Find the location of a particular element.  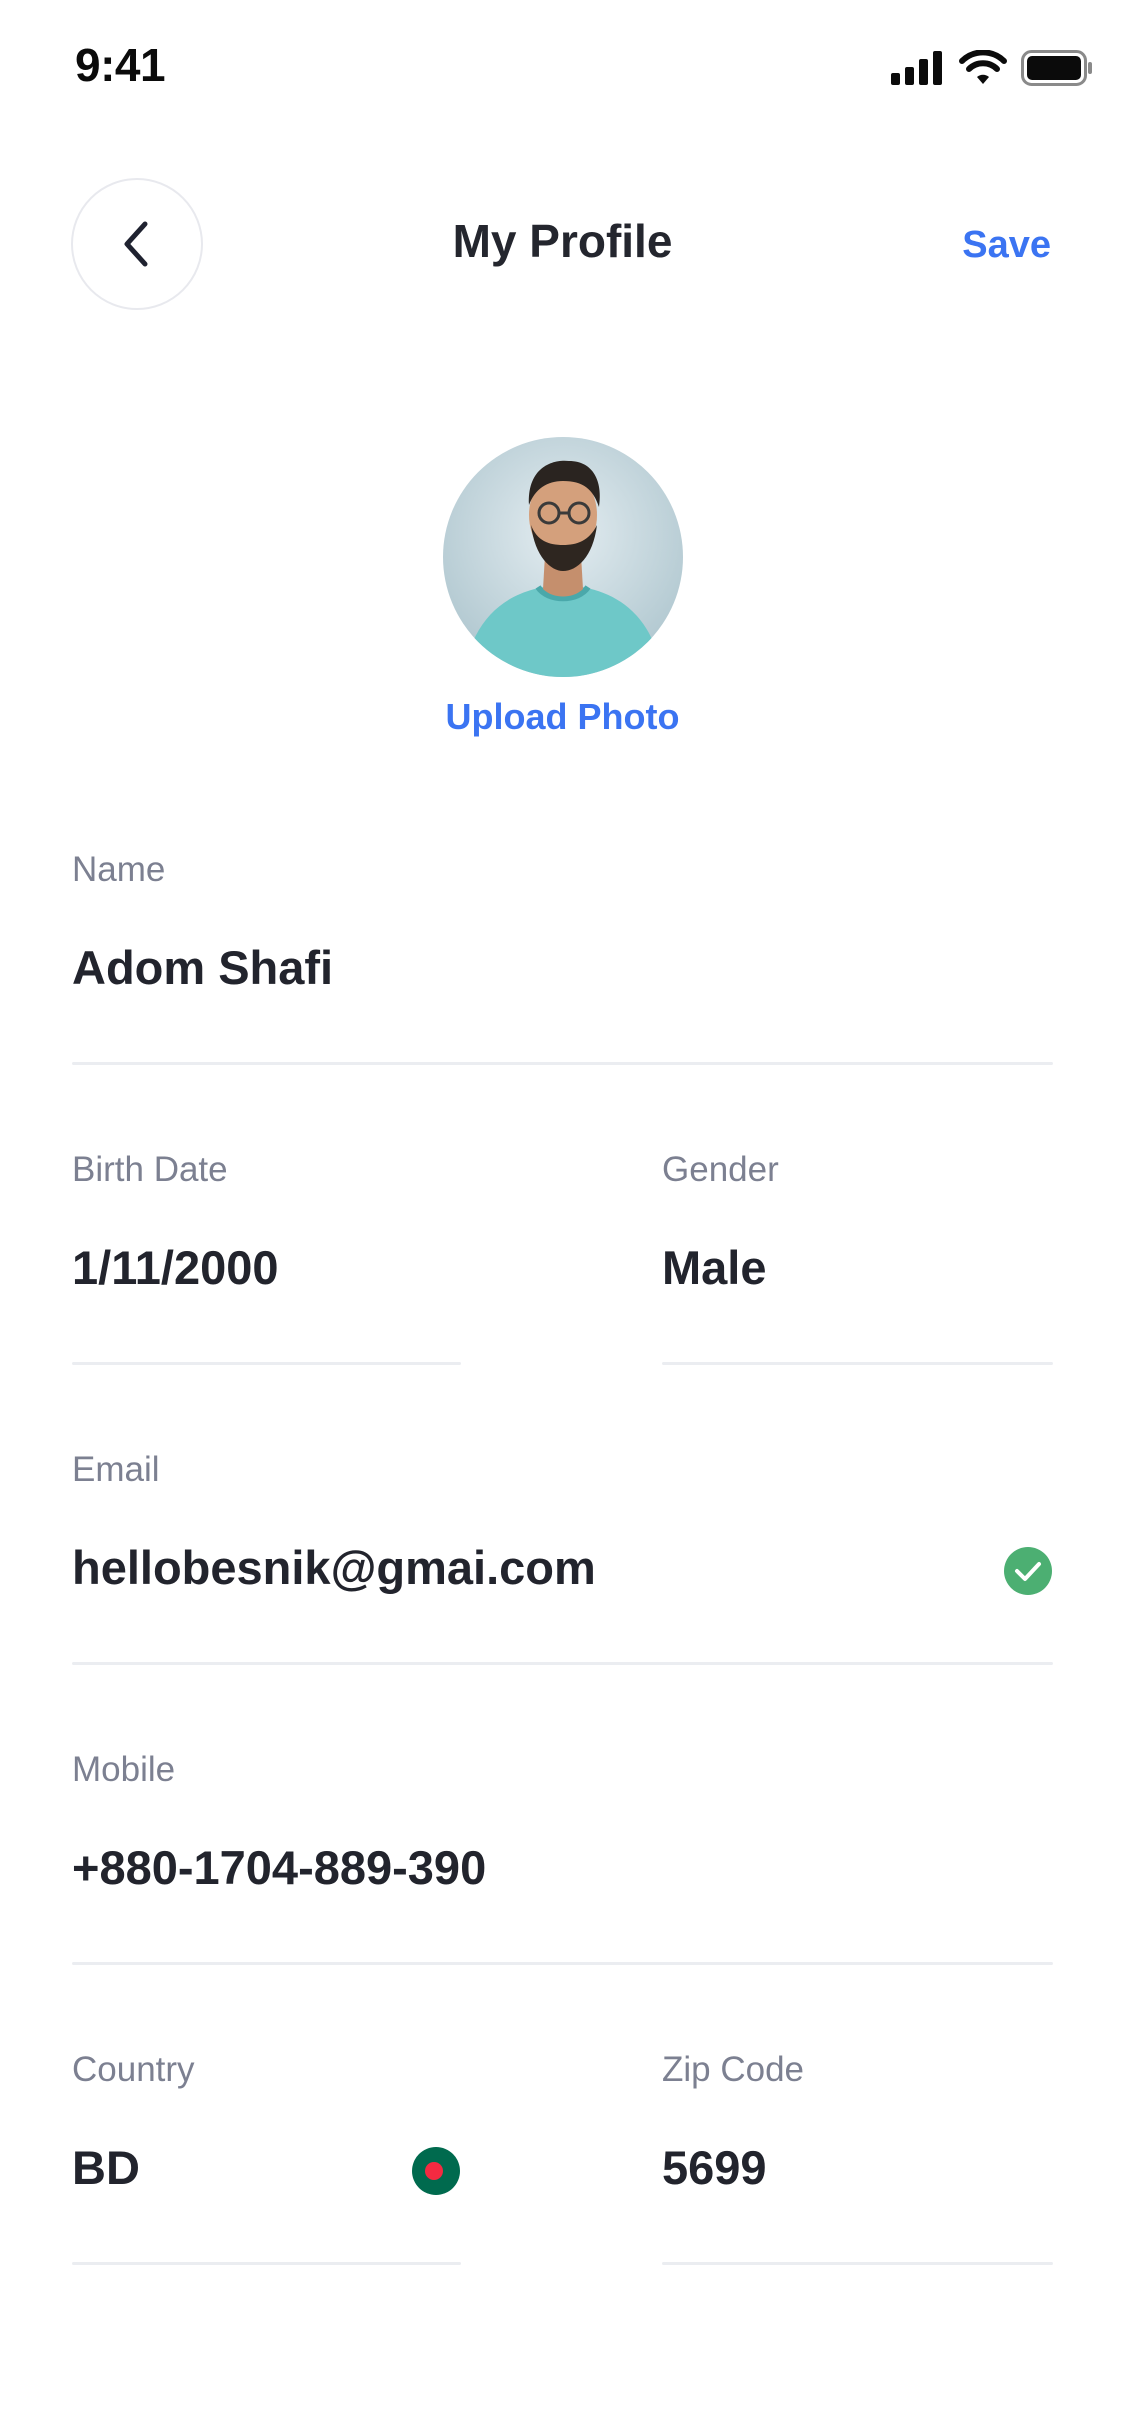

check-circle-icon is located at coordinates (1028, 1571).